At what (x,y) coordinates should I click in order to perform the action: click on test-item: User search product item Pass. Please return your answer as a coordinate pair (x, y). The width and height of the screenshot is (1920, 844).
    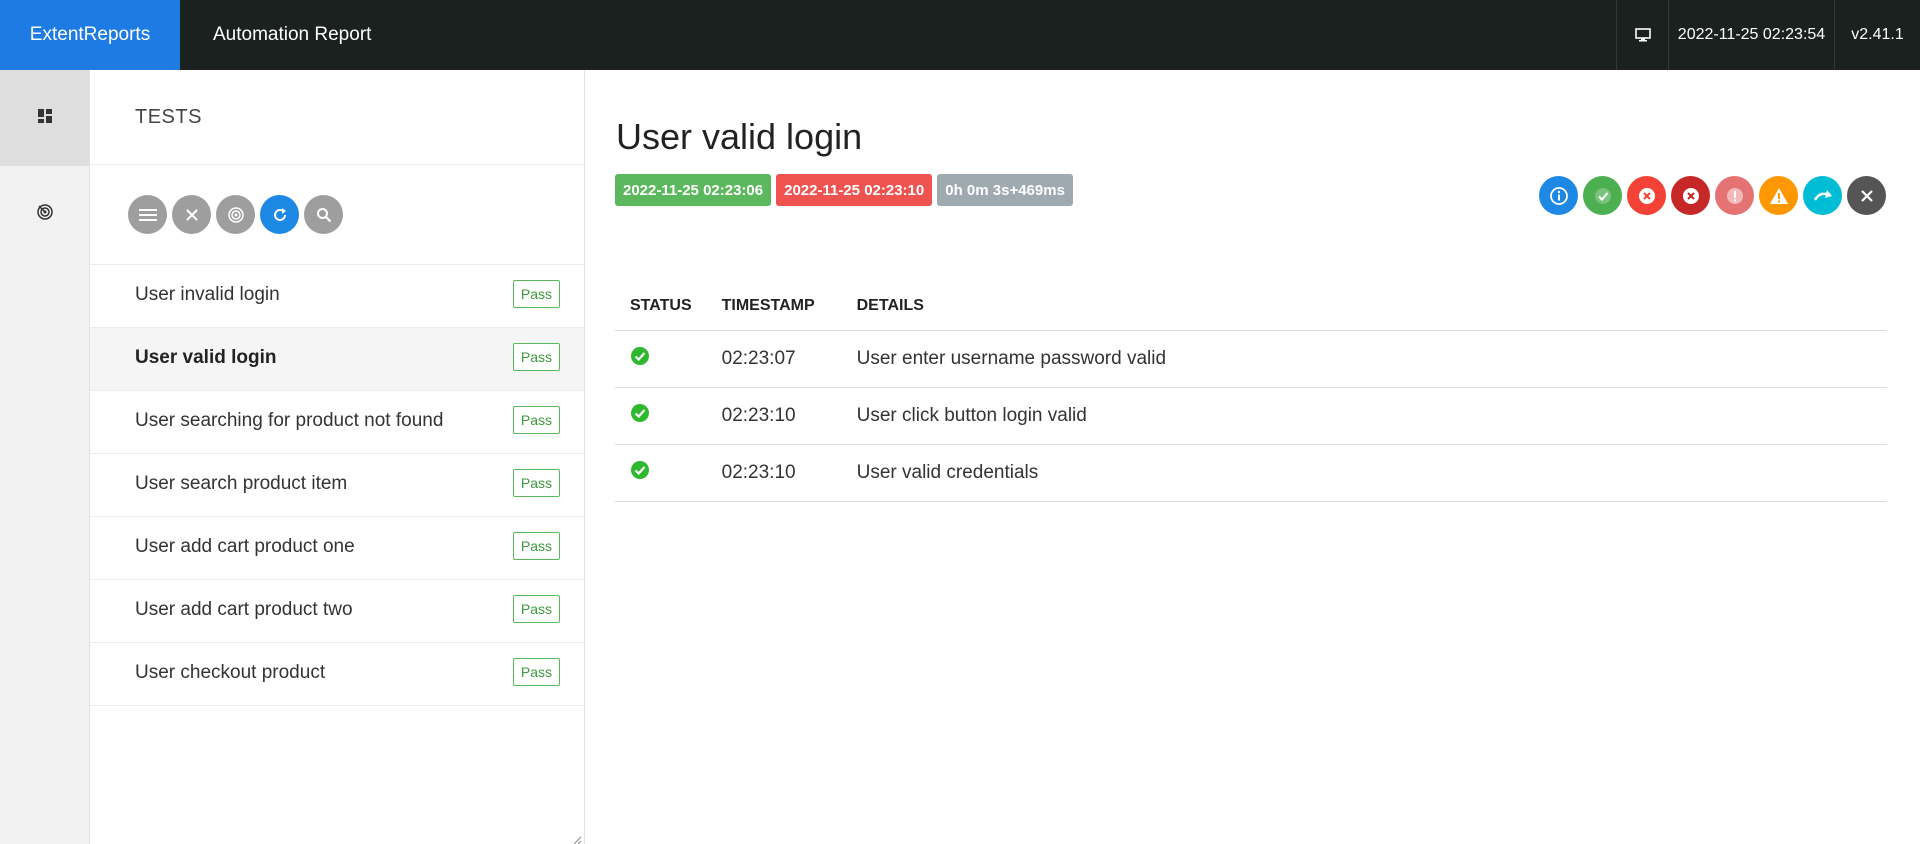
    Looking at the image, I should click on (337, 485).